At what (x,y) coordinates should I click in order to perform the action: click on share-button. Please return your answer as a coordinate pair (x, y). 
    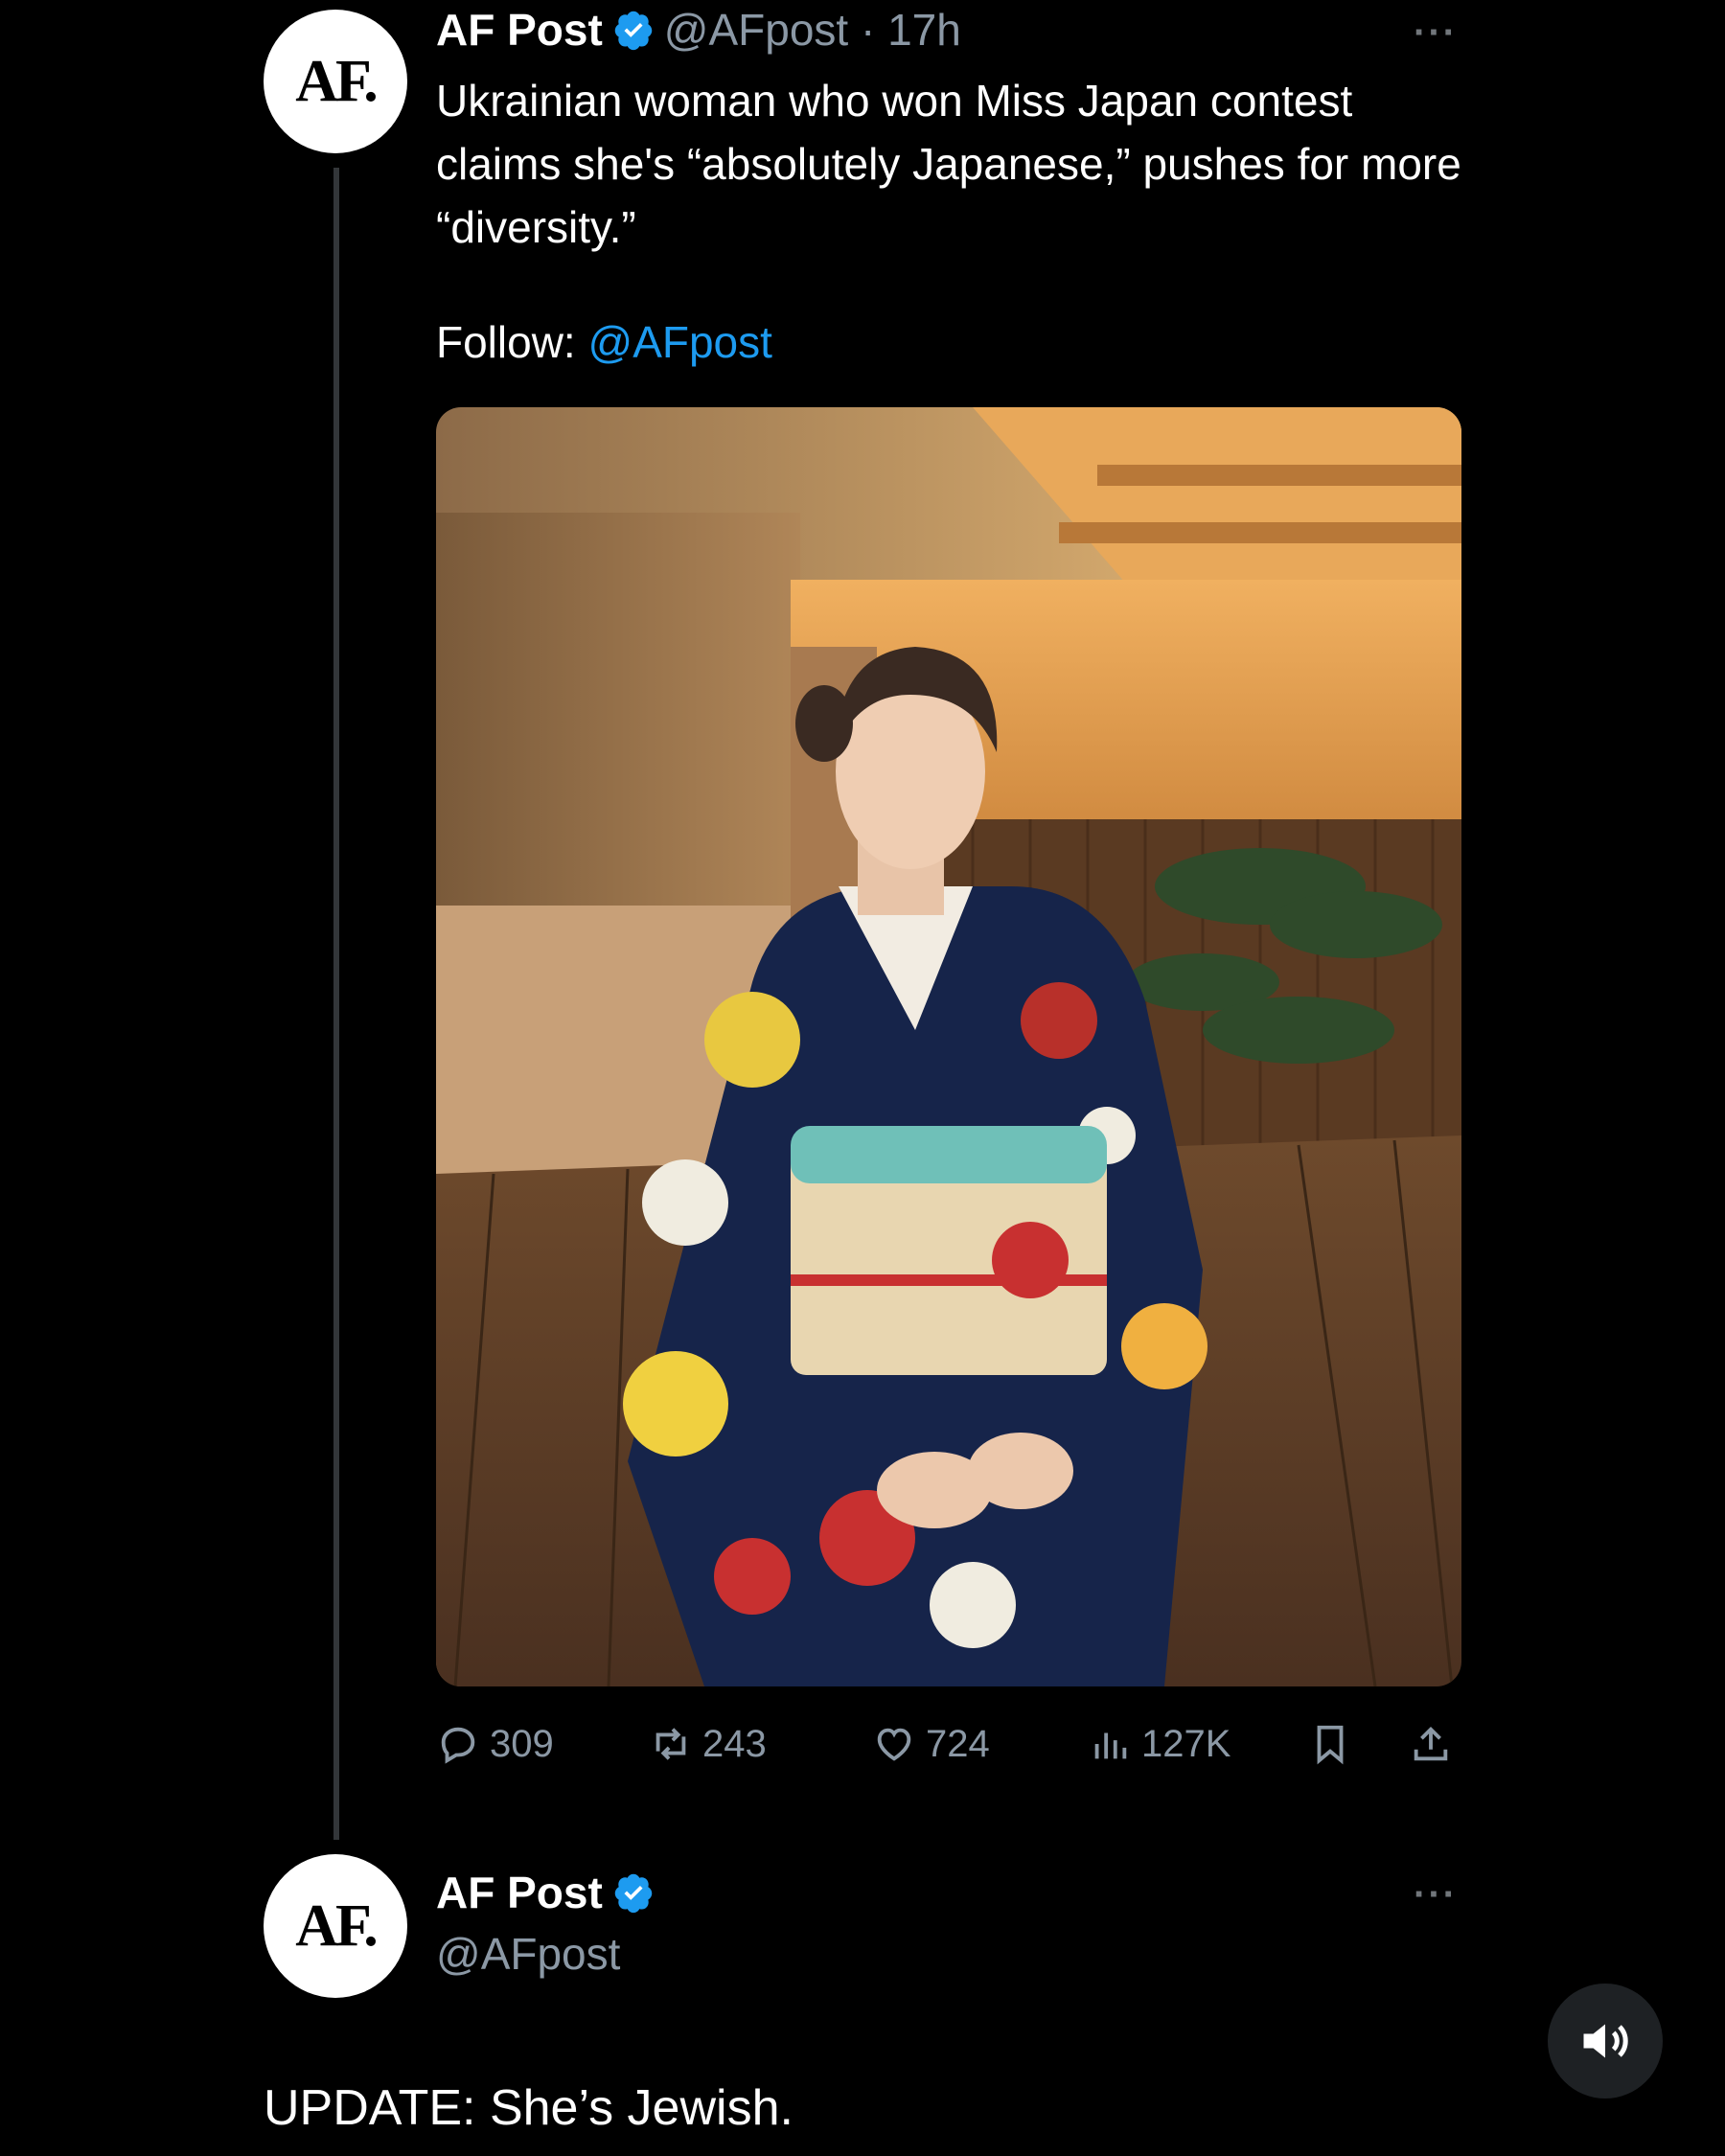
    Looking at the image, I should click on (1431, 1744).